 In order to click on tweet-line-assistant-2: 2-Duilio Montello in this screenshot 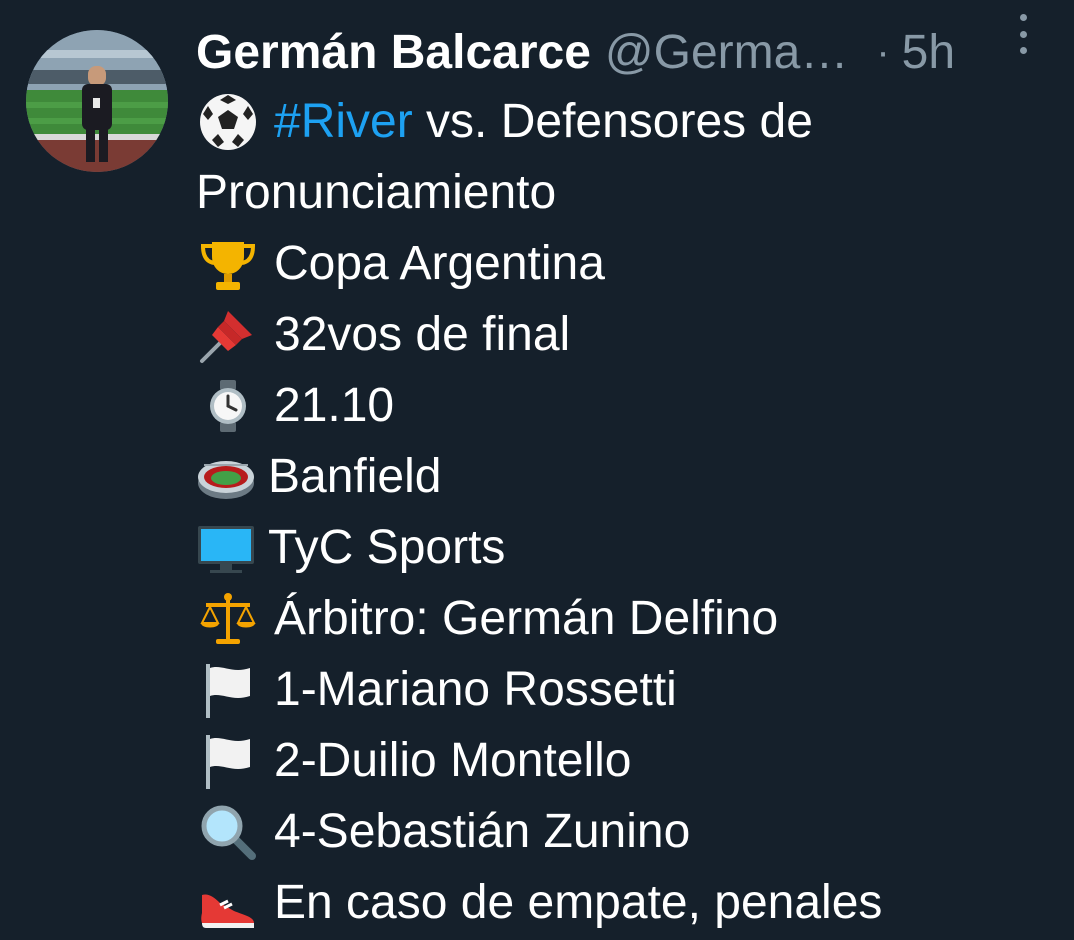, I will do `click(626, 760)`.